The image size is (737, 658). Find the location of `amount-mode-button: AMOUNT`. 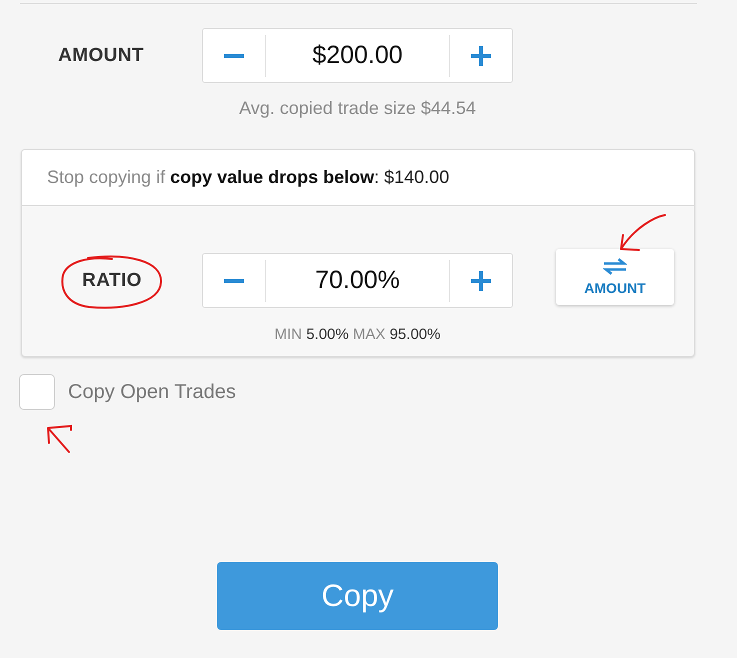

amount-mode-button: AMOUNT is located at coordinates (615, 277).